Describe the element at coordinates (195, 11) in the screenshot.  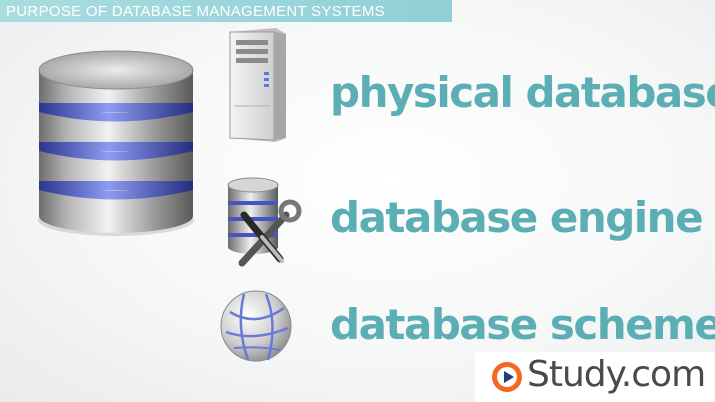
I see `page-title: PURPOSE OF DATABASE MANAGEMENT SYSTEMS` at that location.